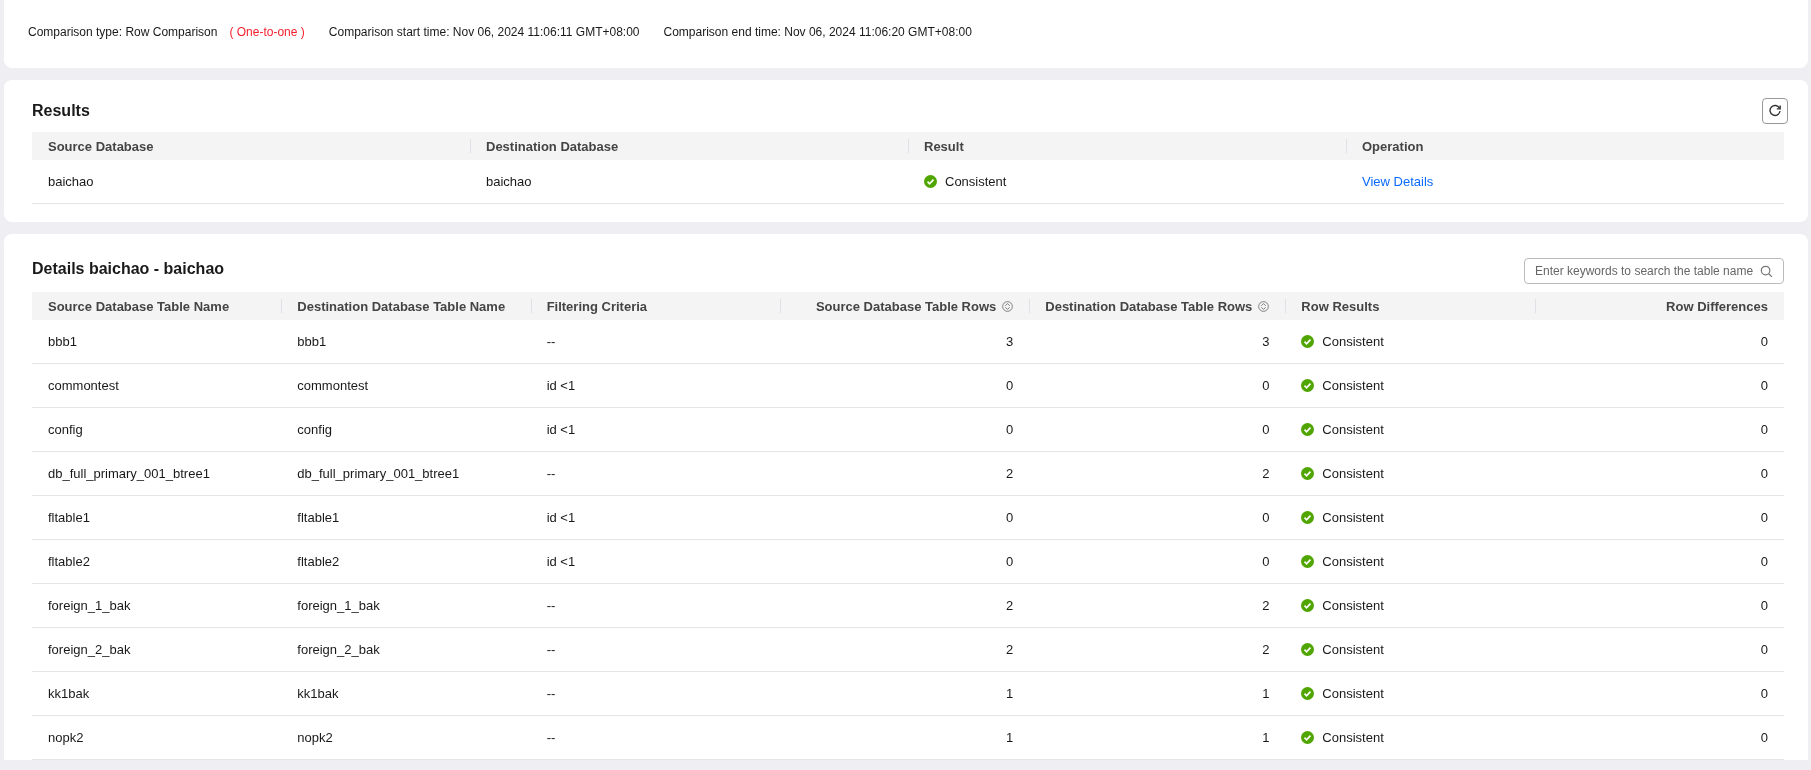 This screenshot has width=1811, height=770. What do you see at coordinates (1149, 306) in the screenshot?
I see `column-header: Destination Database Table Rows` at bounding box center [1149, 306].